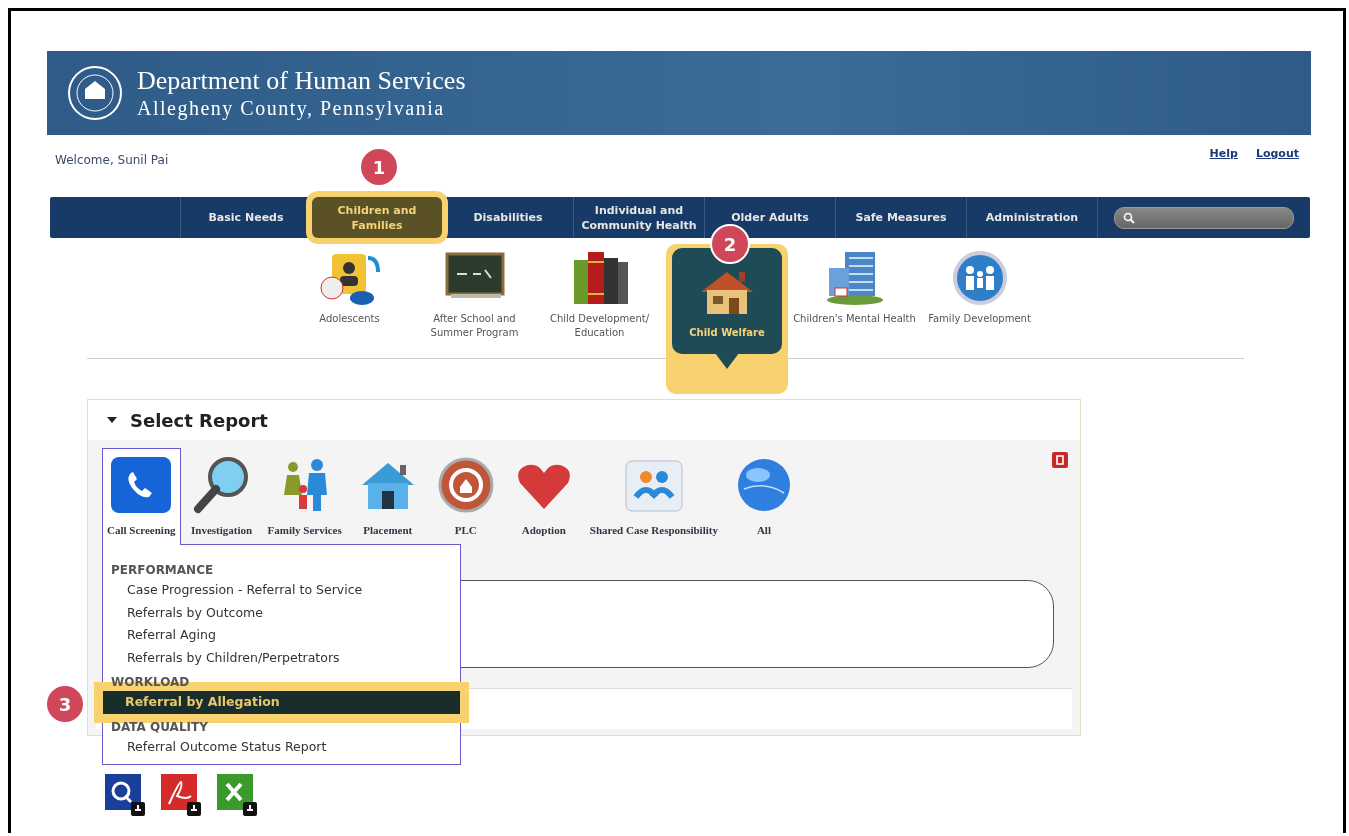 Image resolution: width=1349 pixels, height=836 pixels. What do you see at coordinates (199, 420) in the screenshot?
I see `panel-title: Select Report` at bounding box center [199, 420].